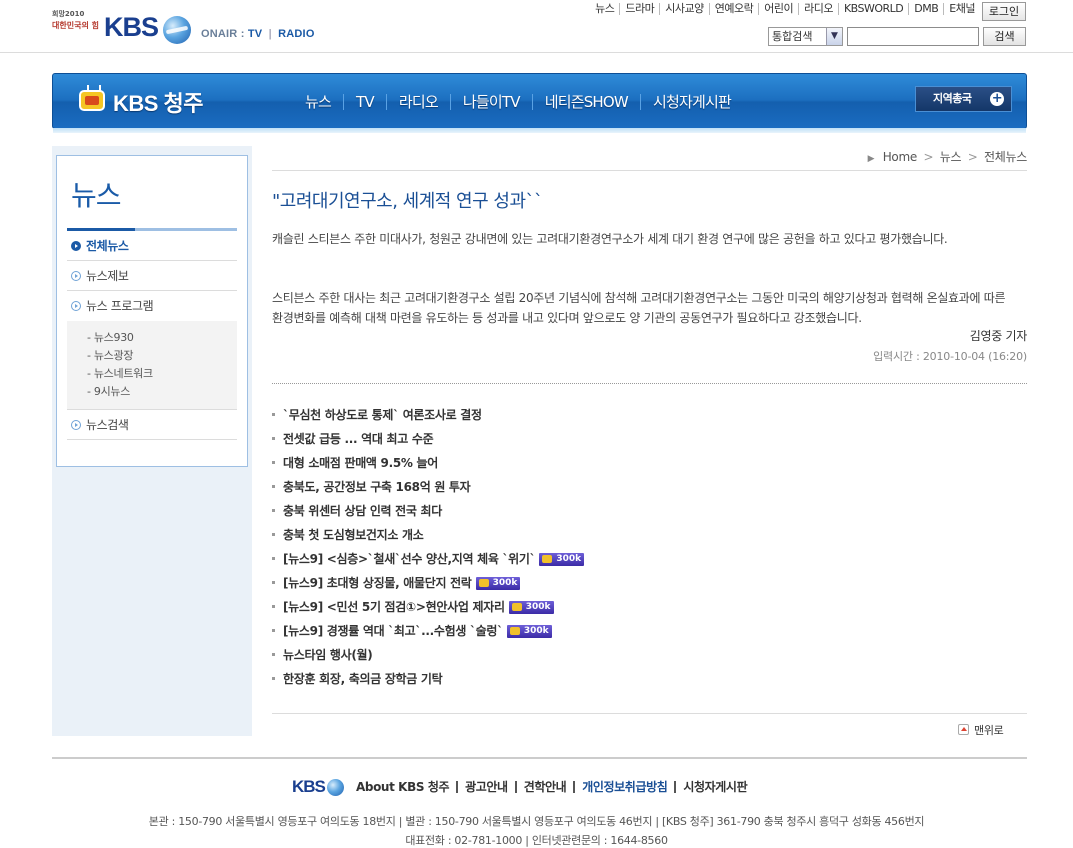 The width and height of the screenshot is (1073, 848). Describe the element at coordinates (649, 511) in the screenshot. I see `news-list-item: 충북 위센터 상담 인력 전국 최다` at that location.